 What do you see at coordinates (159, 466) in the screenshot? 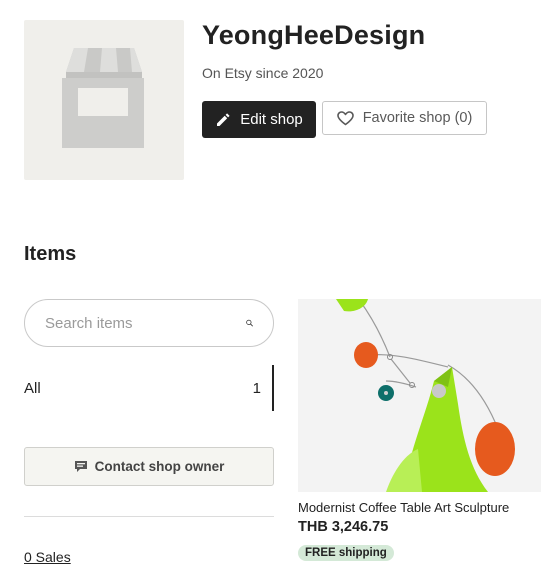
I see `contact-label: Contact shop owner` at bounding box center [159, 466].